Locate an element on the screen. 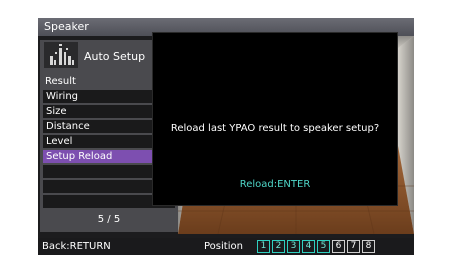 Image resolution: width=450 pixels, height=263 pixels. position-4: 4 is located at coordinates (308, 246).